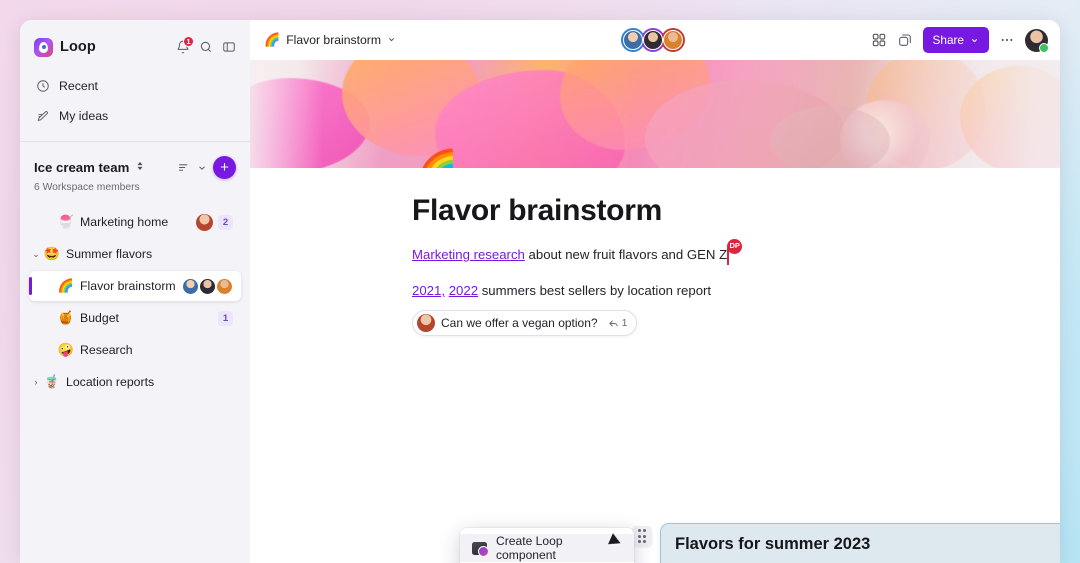 This screenshot has width=1080, height=563. I want to click on sidebar-item-my-ideas: My ideas, so click(135, 116).